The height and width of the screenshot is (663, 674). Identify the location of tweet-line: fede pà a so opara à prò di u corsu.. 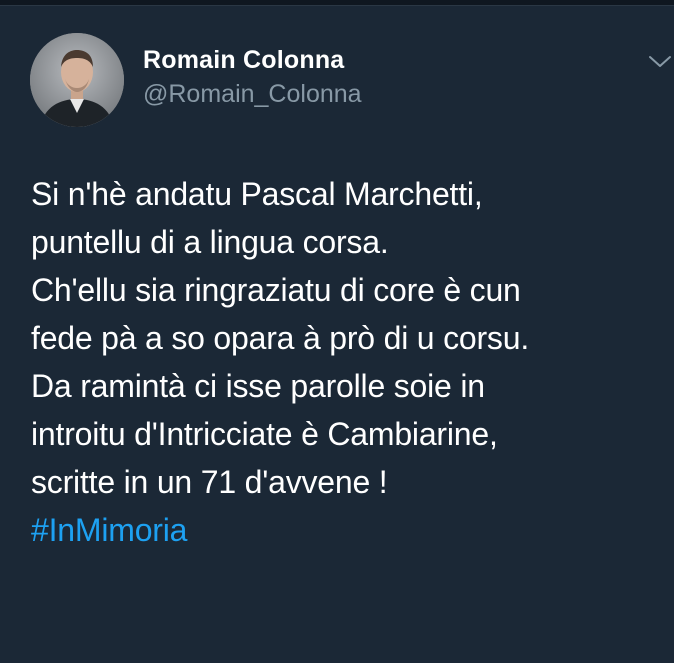
(280, 338).